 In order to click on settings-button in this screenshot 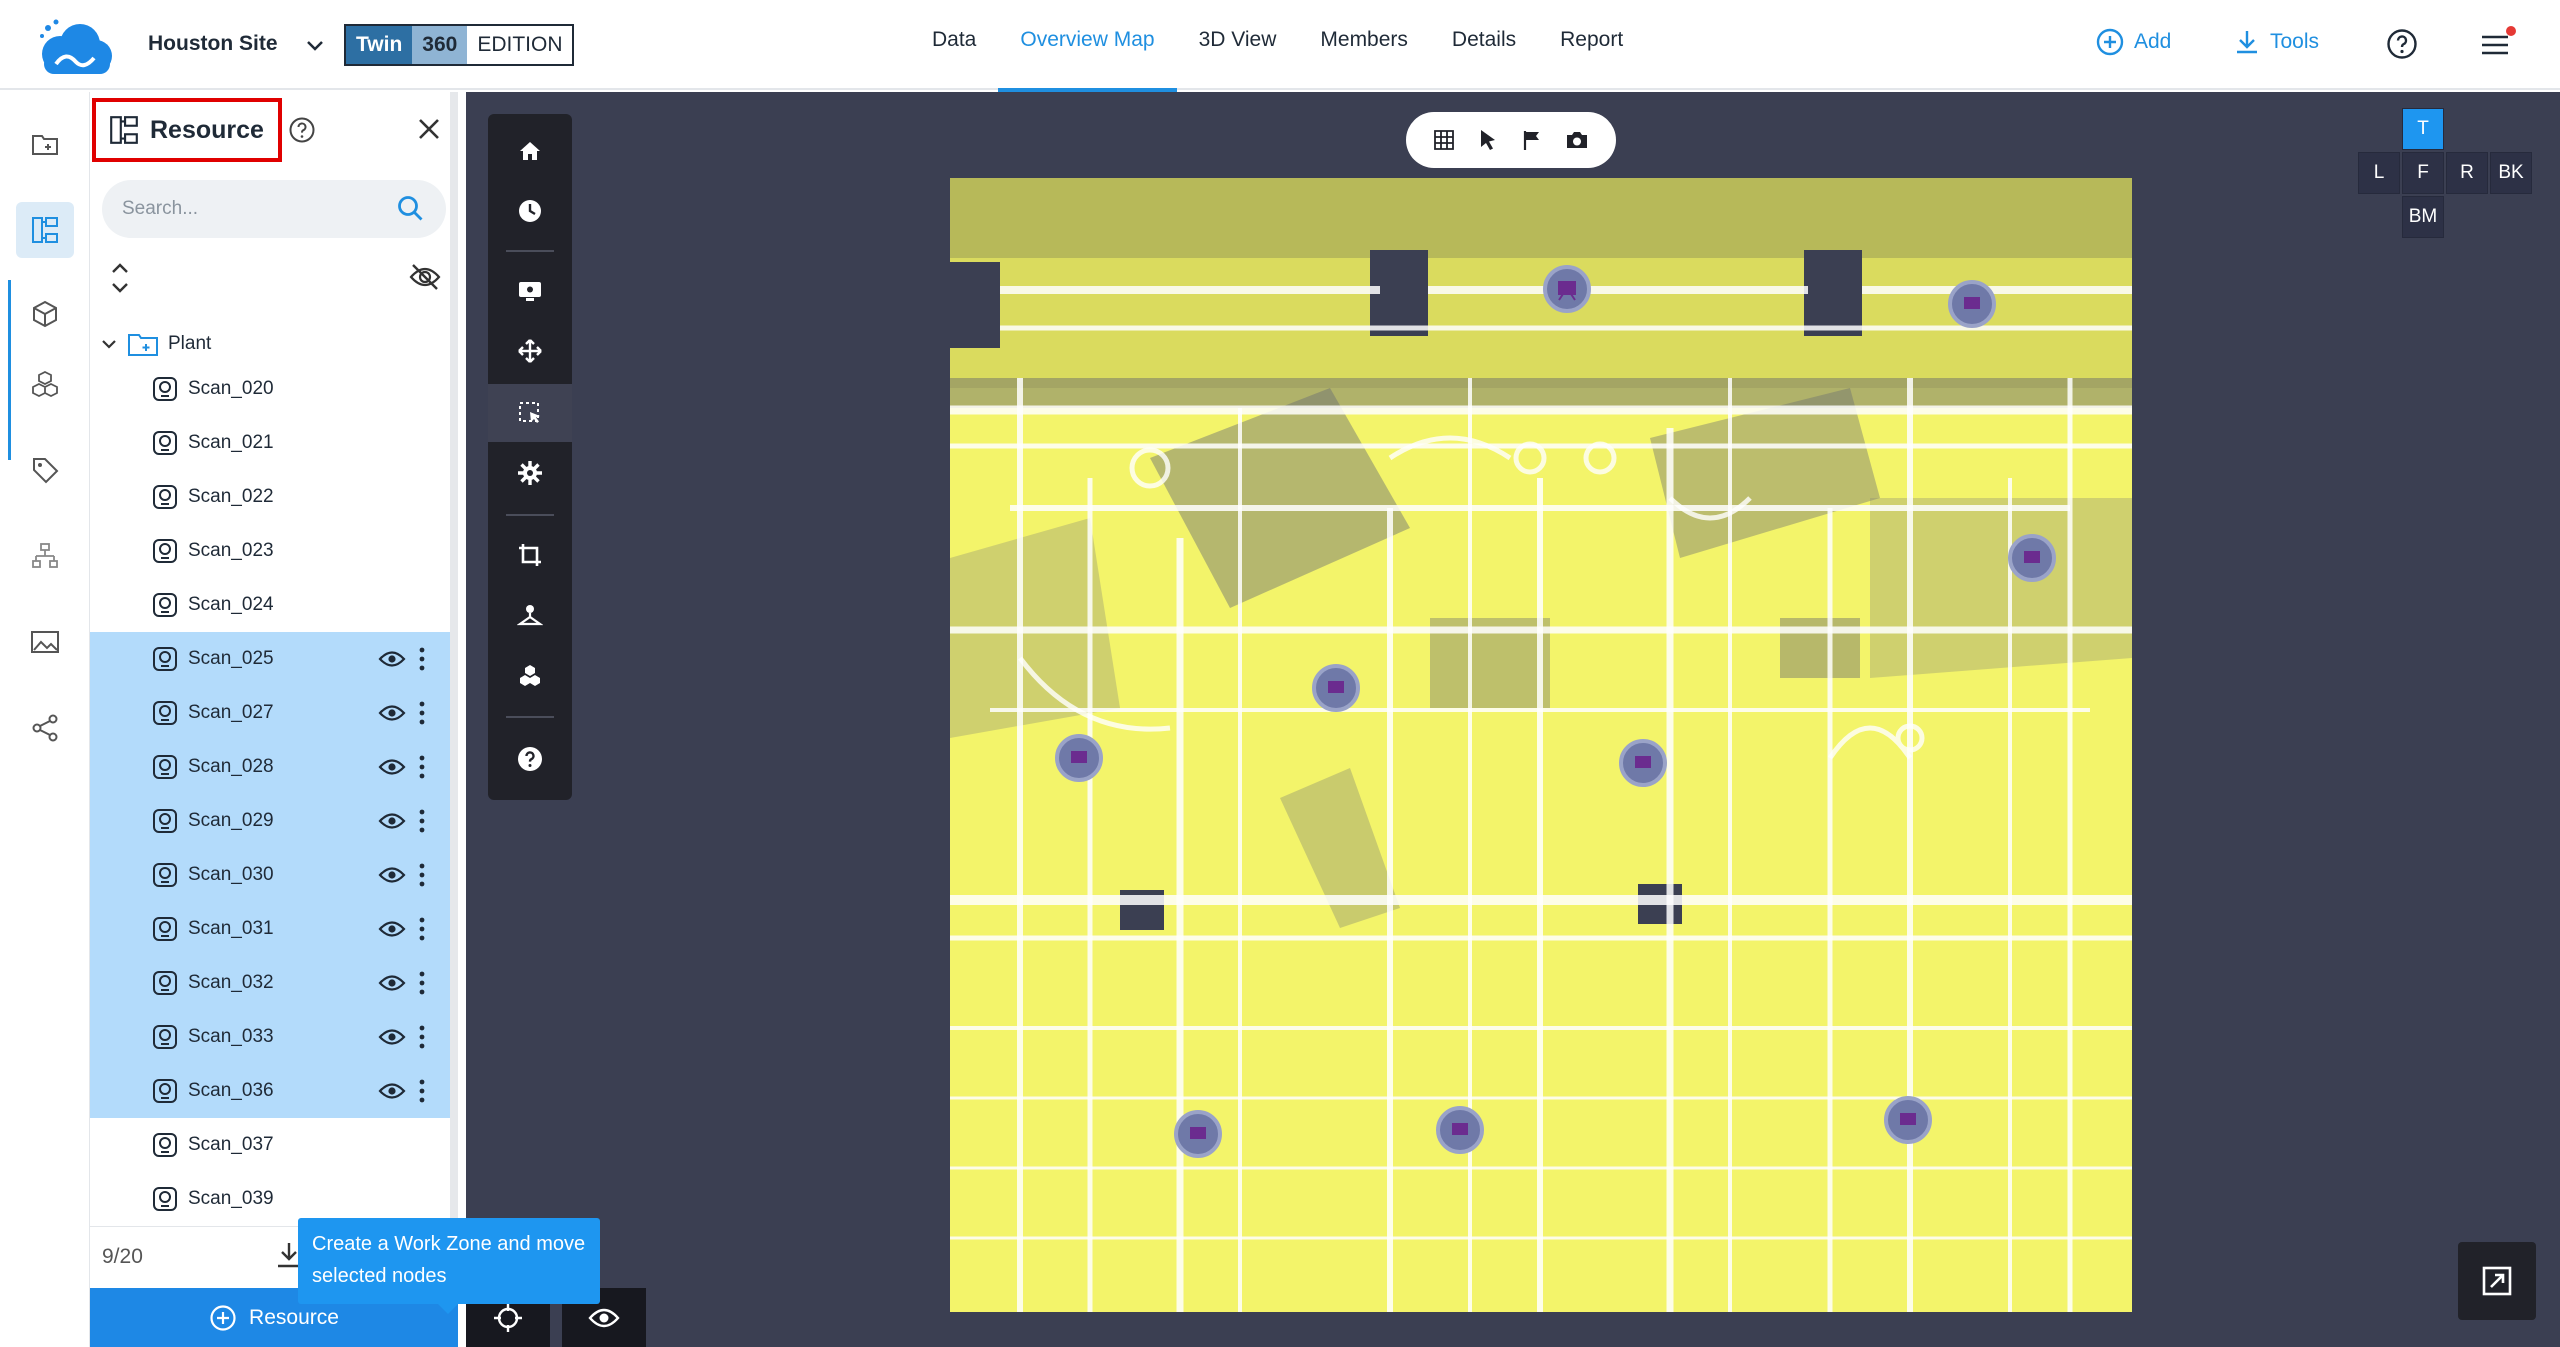, I will do `click(530, 473)`.